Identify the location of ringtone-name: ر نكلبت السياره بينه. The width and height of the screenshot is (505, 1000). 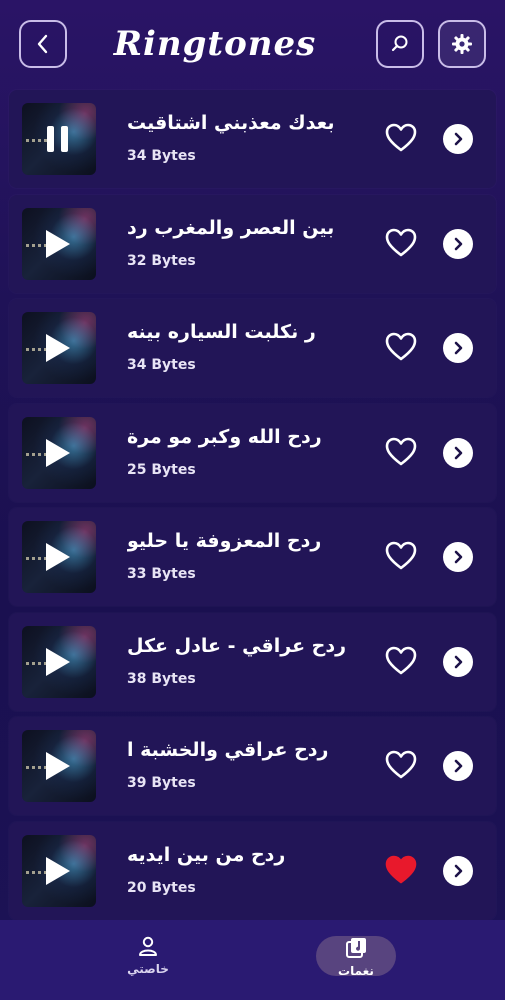
(221, 332).